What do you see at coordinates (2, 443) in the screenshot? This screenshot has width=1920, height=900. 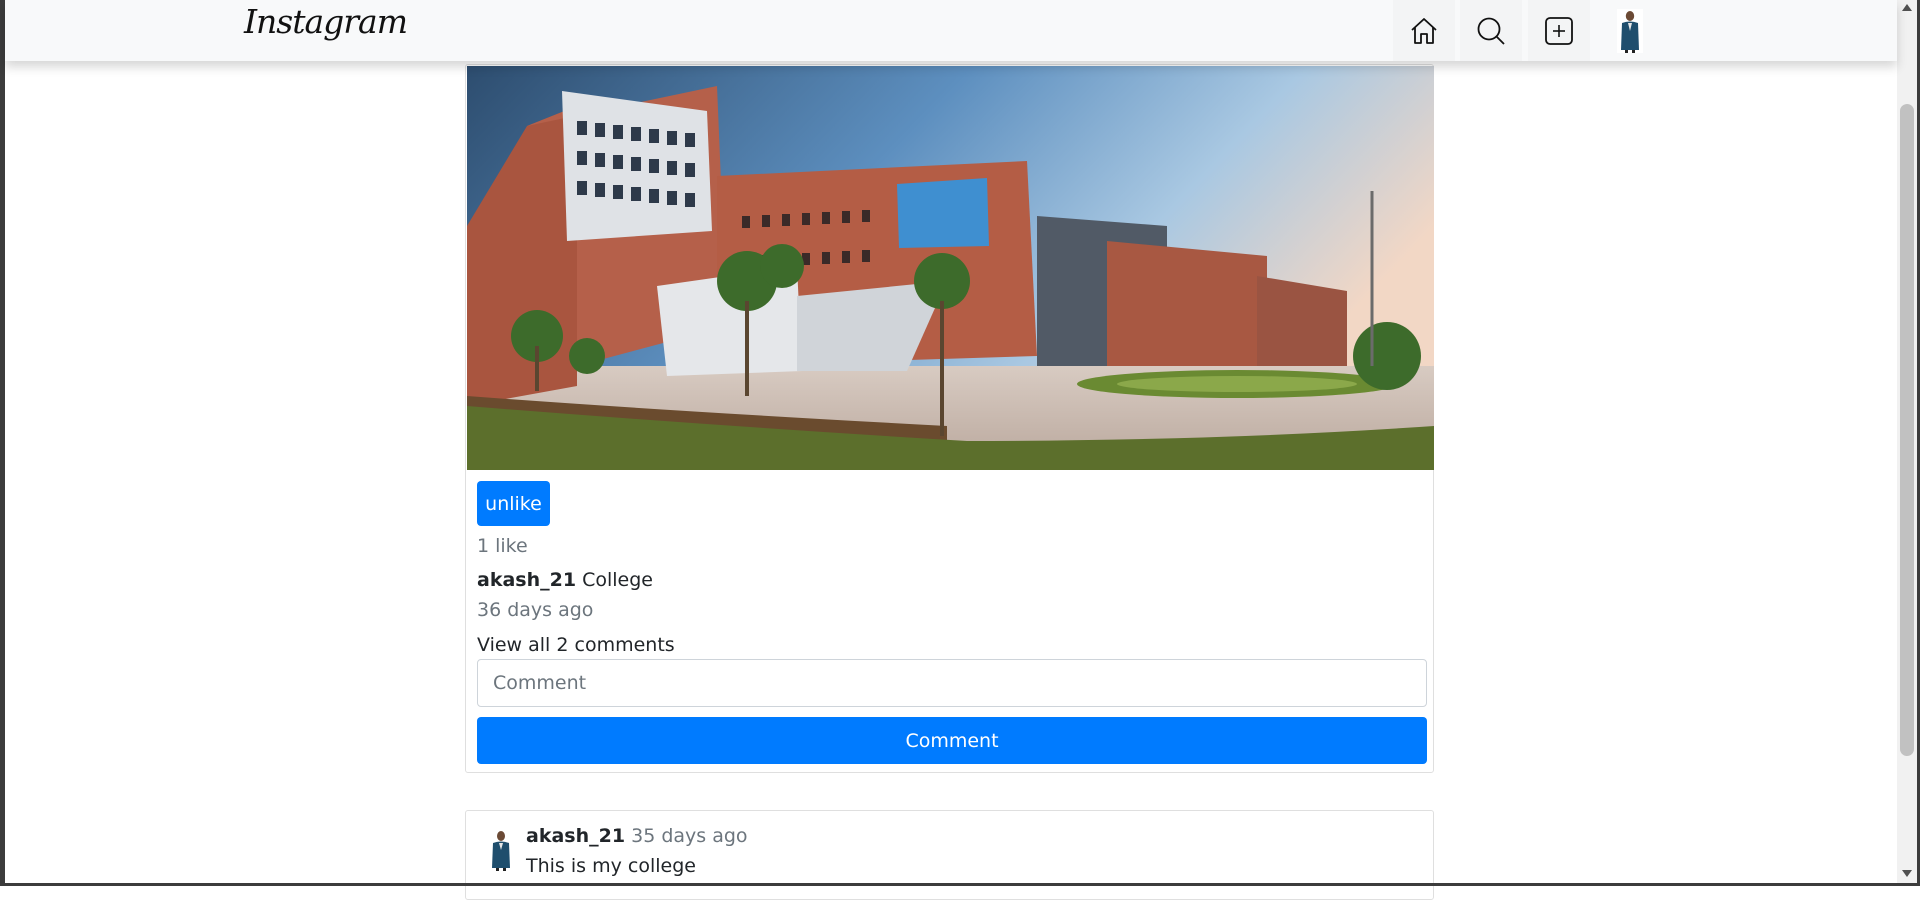 I see `window-frame-left` at bounding box center [2, 443].